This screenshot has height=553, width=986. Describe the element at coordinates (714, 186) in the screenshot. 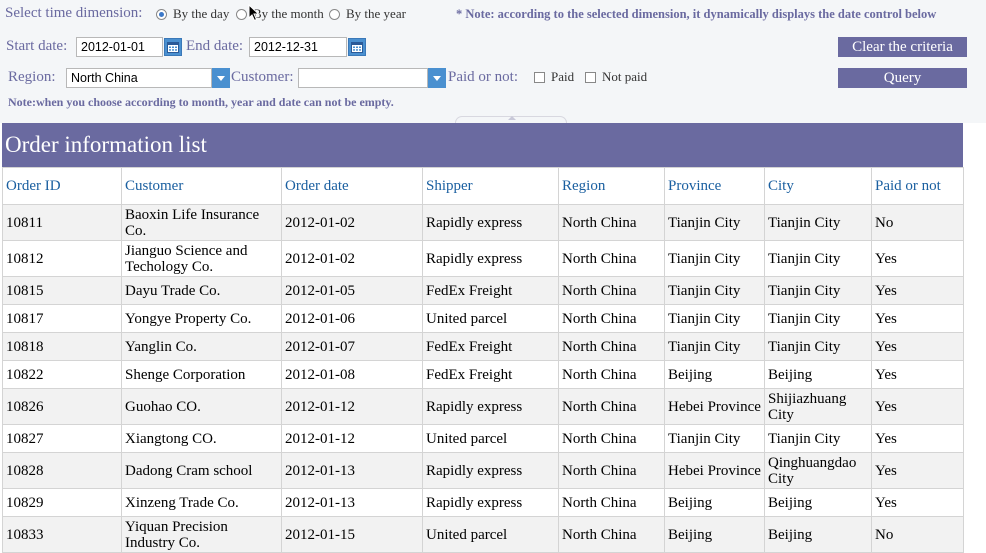

I see `column-header-province: Province` at that location.